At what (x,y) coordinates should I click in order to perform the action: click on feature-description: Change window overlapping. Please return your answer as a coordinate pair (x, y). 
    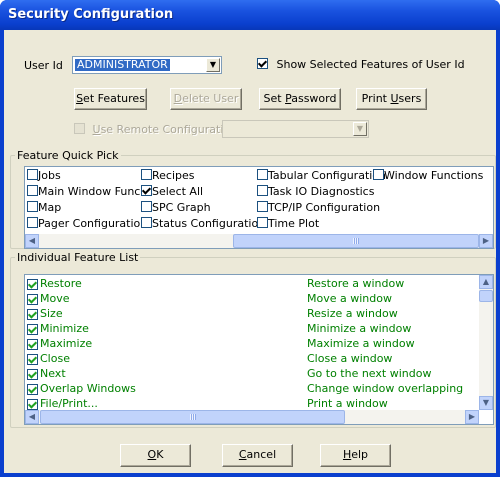
    Looking at the image, I should click on (385, 388).